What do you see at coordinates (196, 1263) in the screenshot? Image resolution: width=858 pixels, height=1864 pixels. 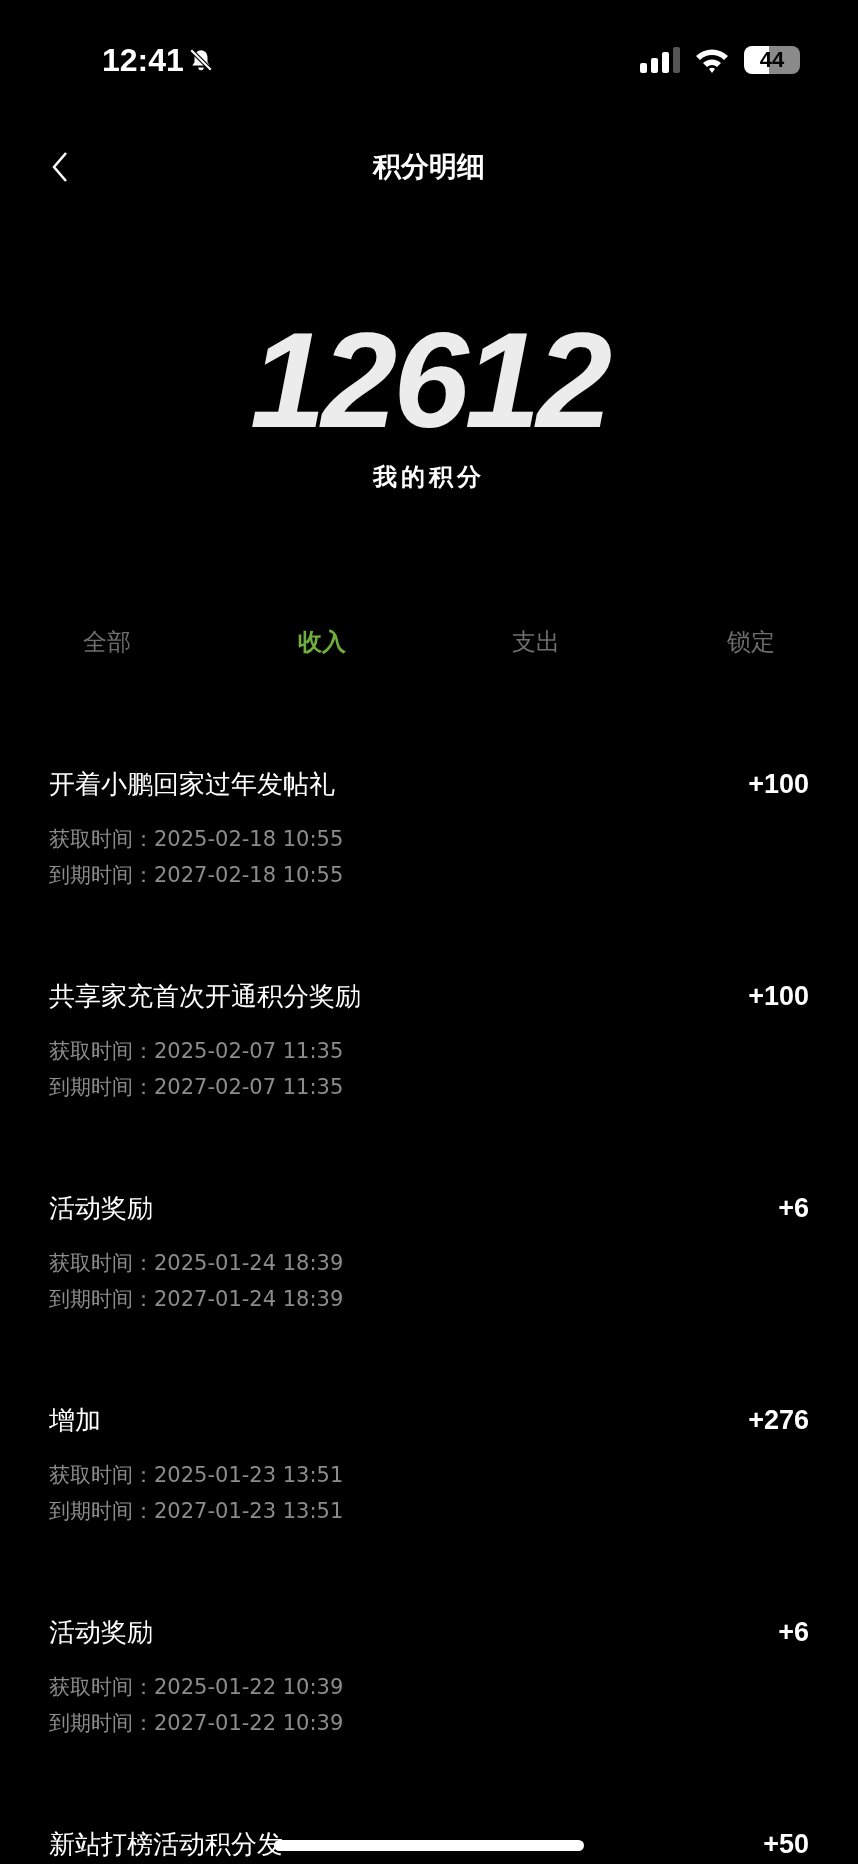 I see `record-time: 获取时间：2025-01-24 18:39` at bounding box center [196, 1263].